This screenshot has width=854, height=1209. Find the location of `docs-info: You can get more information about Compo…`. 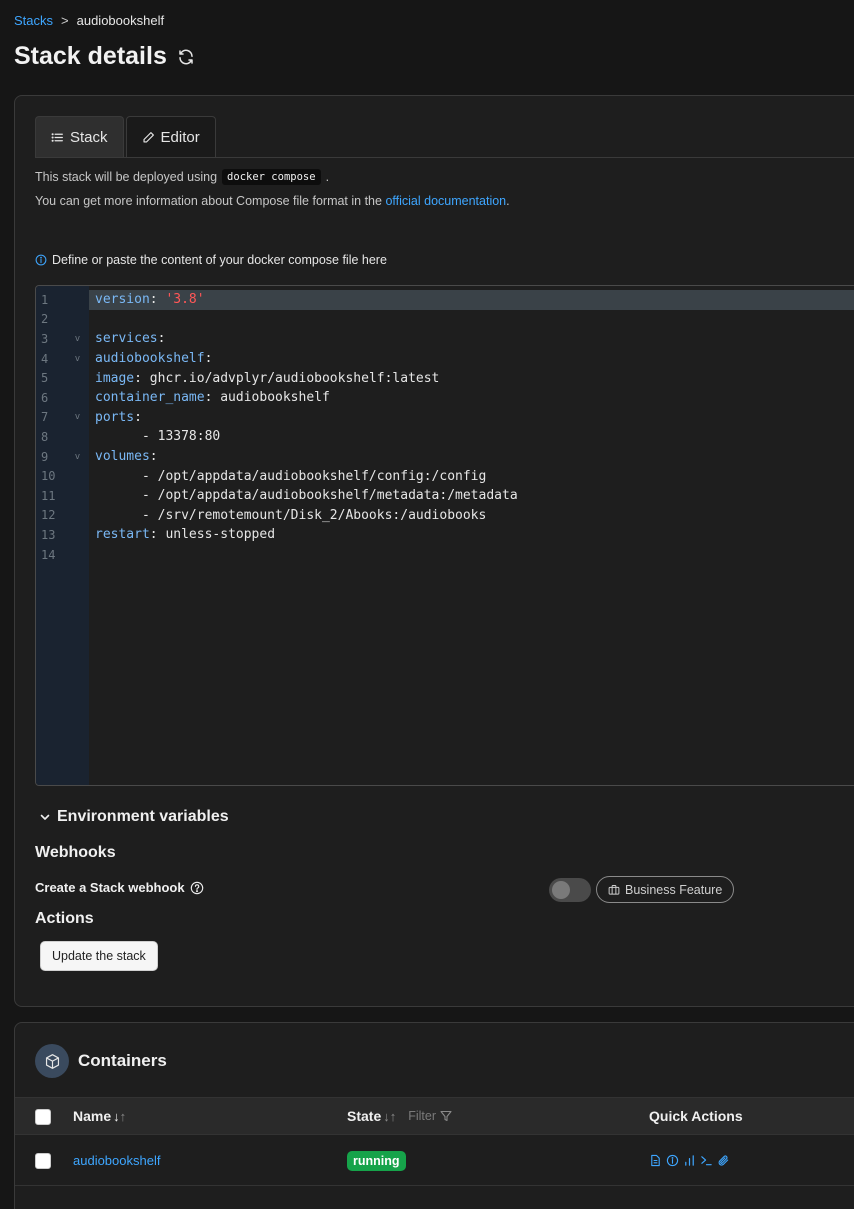

docs-info: You can get more information about Compo… is located at coordinates (272, 201).